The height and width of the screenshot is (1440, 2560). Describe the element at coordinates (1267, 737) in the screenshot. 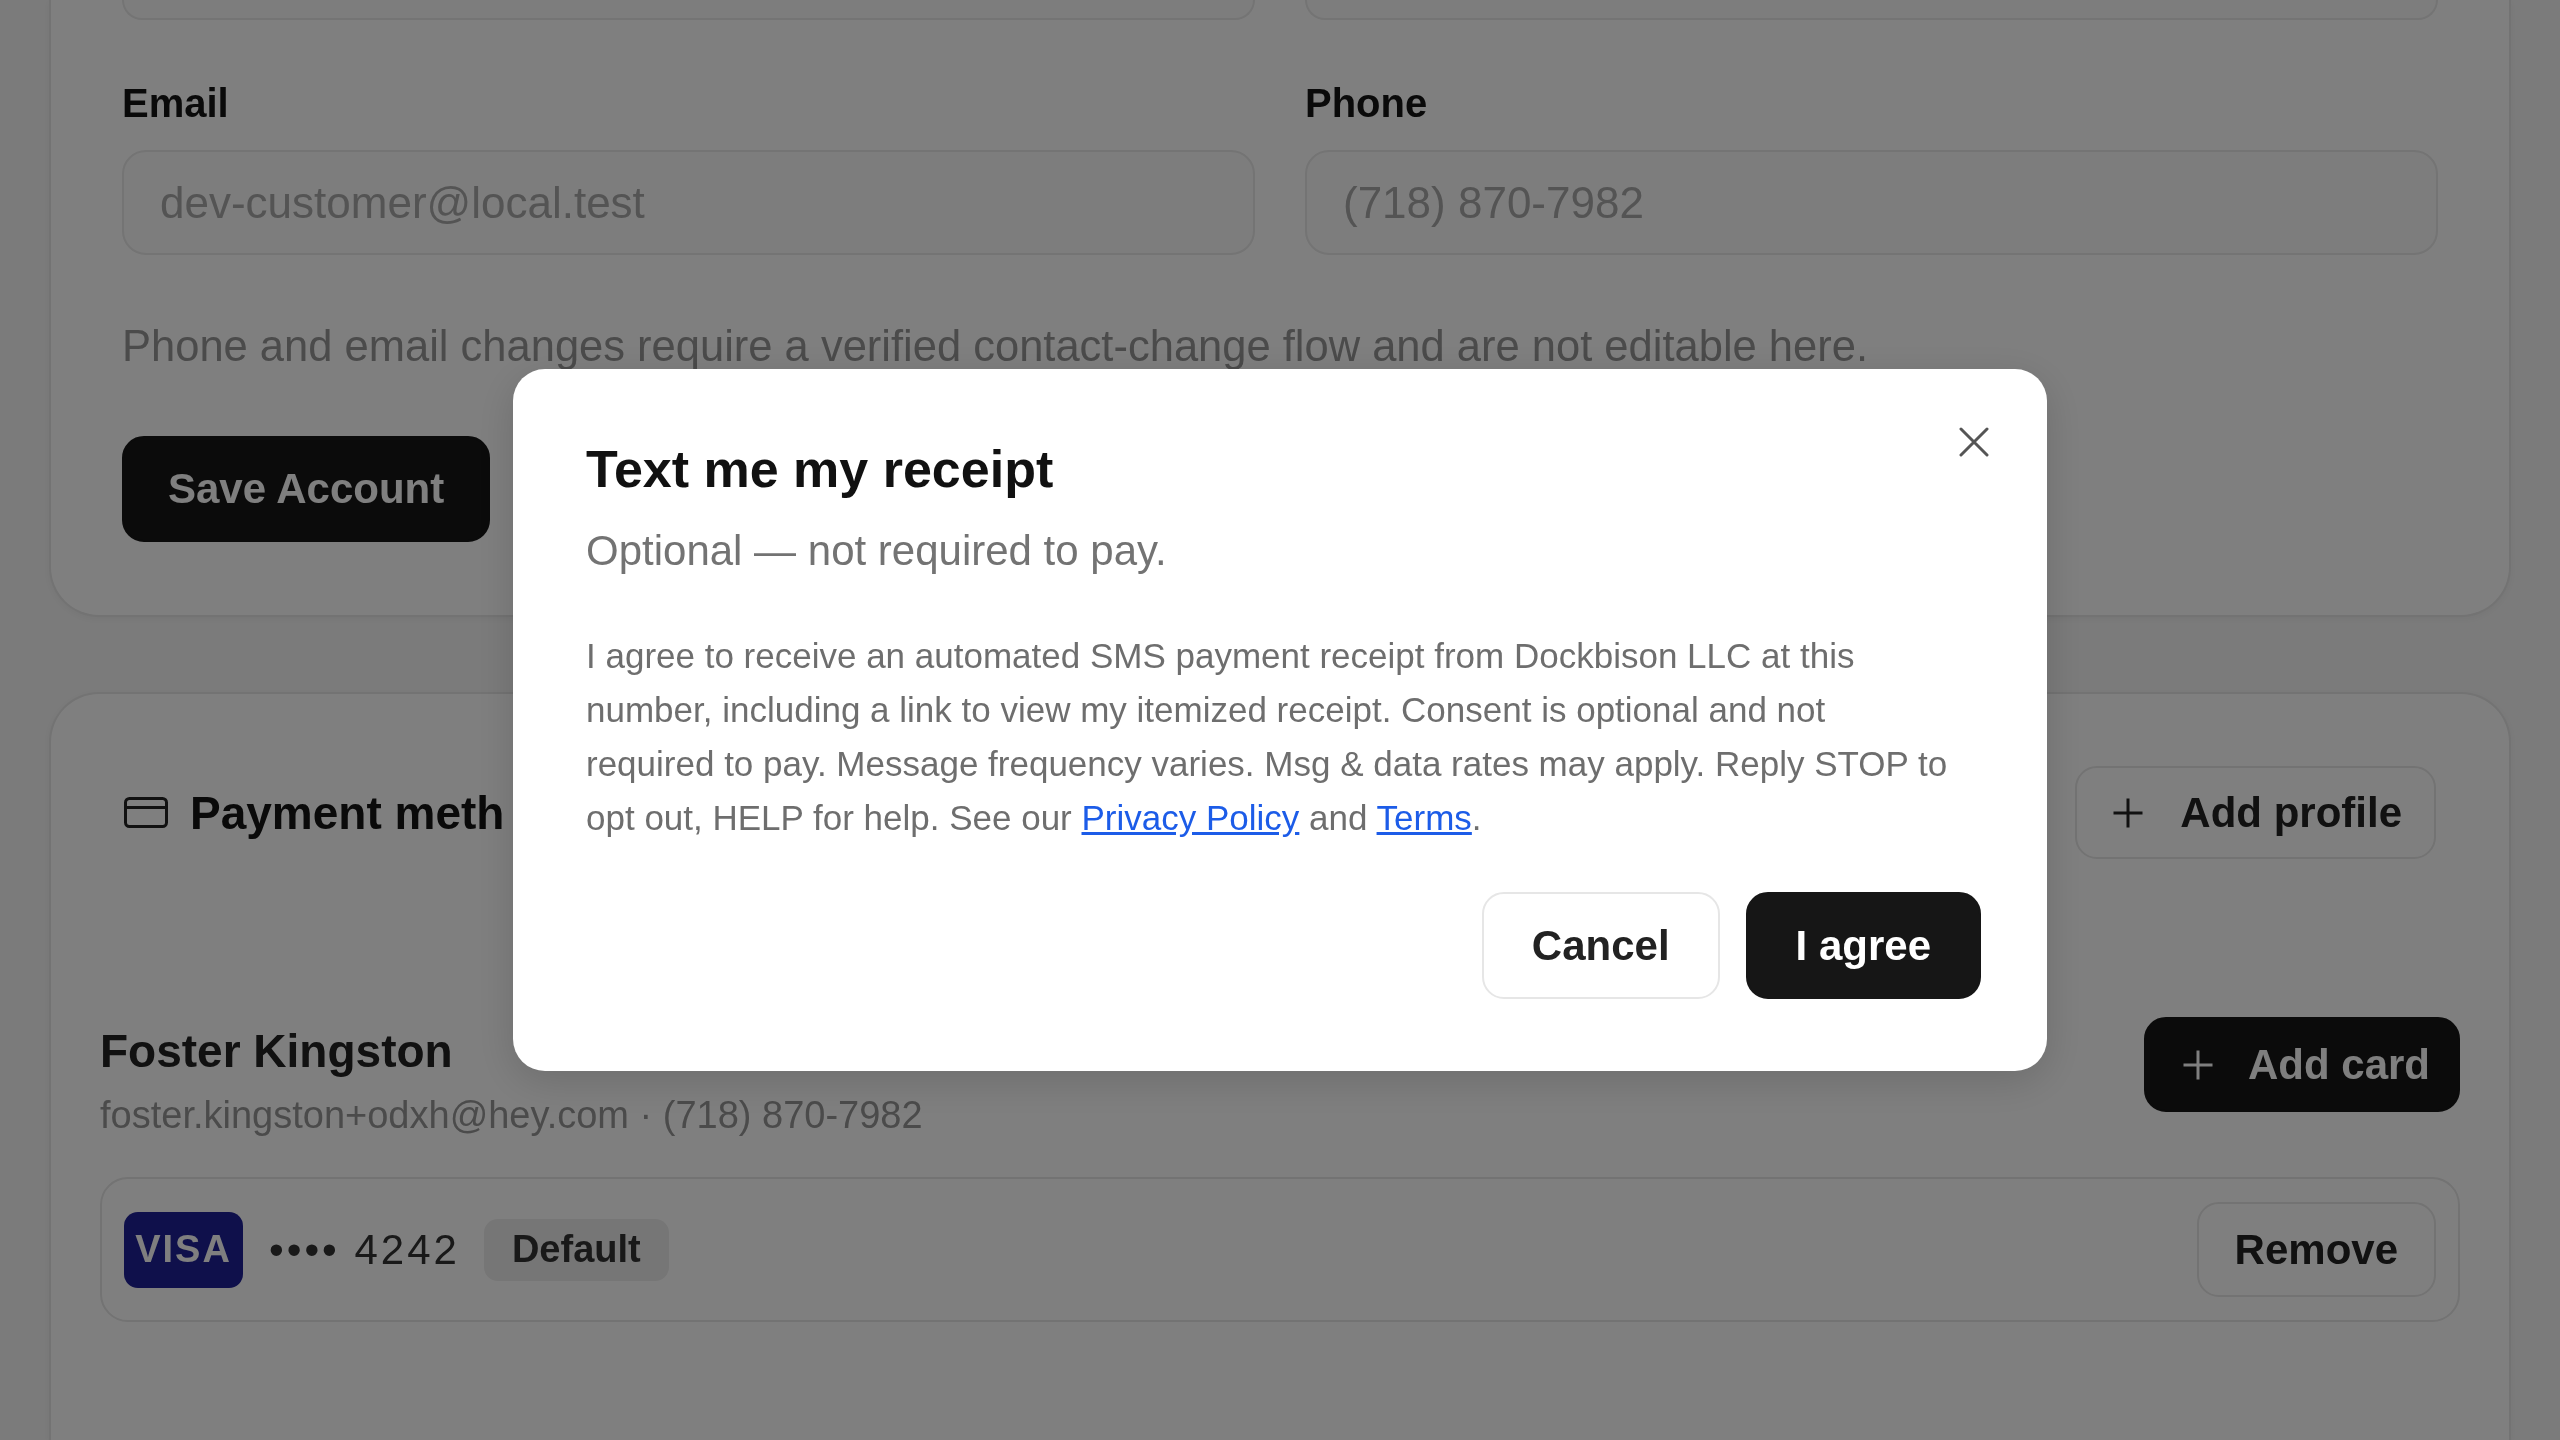

I see `consent-text: I agree to receive an automated SMS payment receipt from Dockbison LLC at this number, including a link to view my itemized receipt. Consent is optional and not required to pay. Message frequency varies. Msg & data rates may apply. Reply STOP to opt out, HELP for help. See our Privacy Policy and Terms.` at that location.